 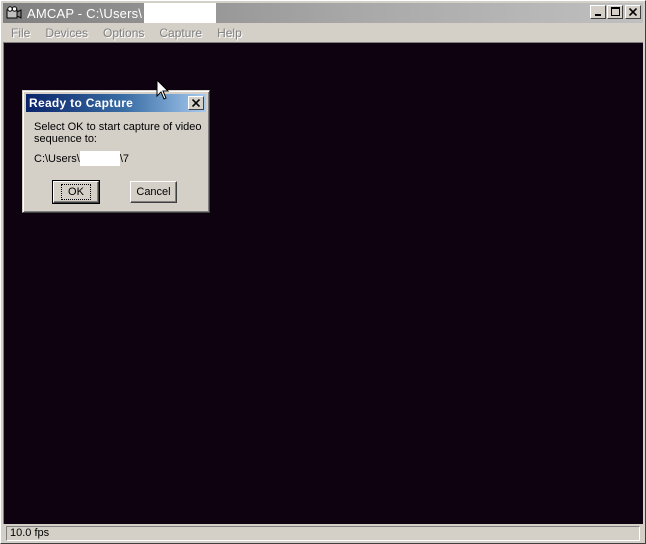 I want to click on dialog-titlebar: Ready to Capture, so click(x=116, y=103).